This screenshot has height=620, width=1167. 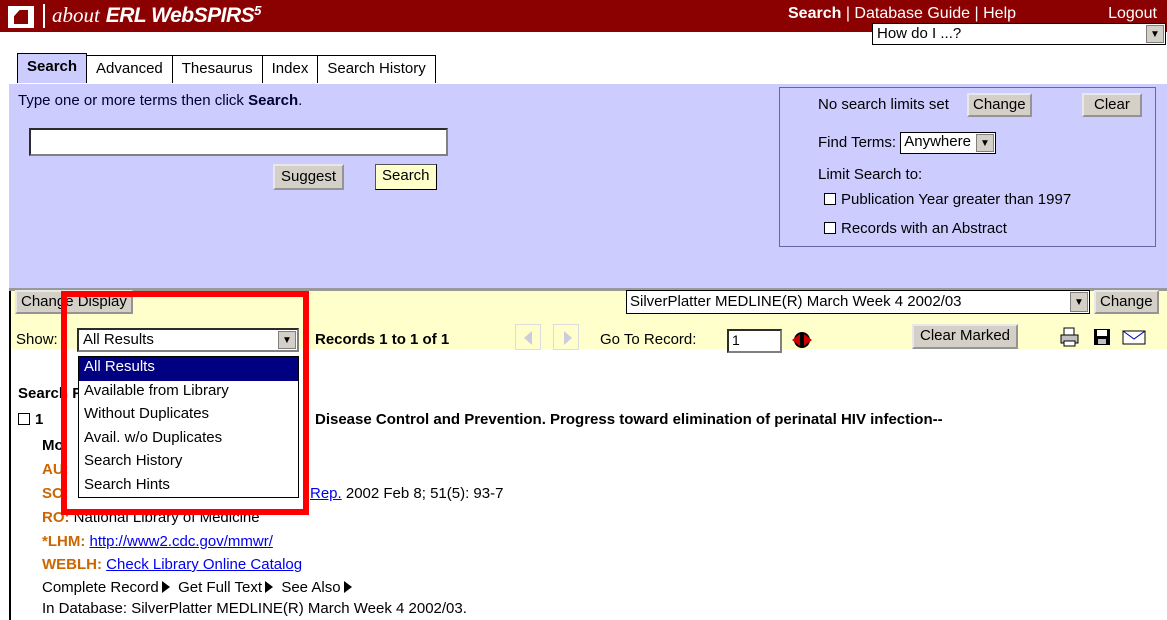 I want to click on year-option-label: Publication Year greater than 1997, so click(x=956, y=199).